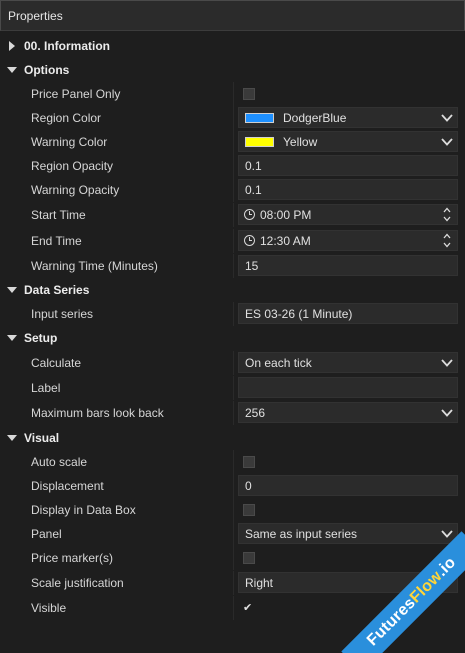 This screenshot has width=465, height=653. Describe the element at coordinates (232, 142) in the screenshot. I see `prop-warning-color: Warning Color Yellow` at that location.